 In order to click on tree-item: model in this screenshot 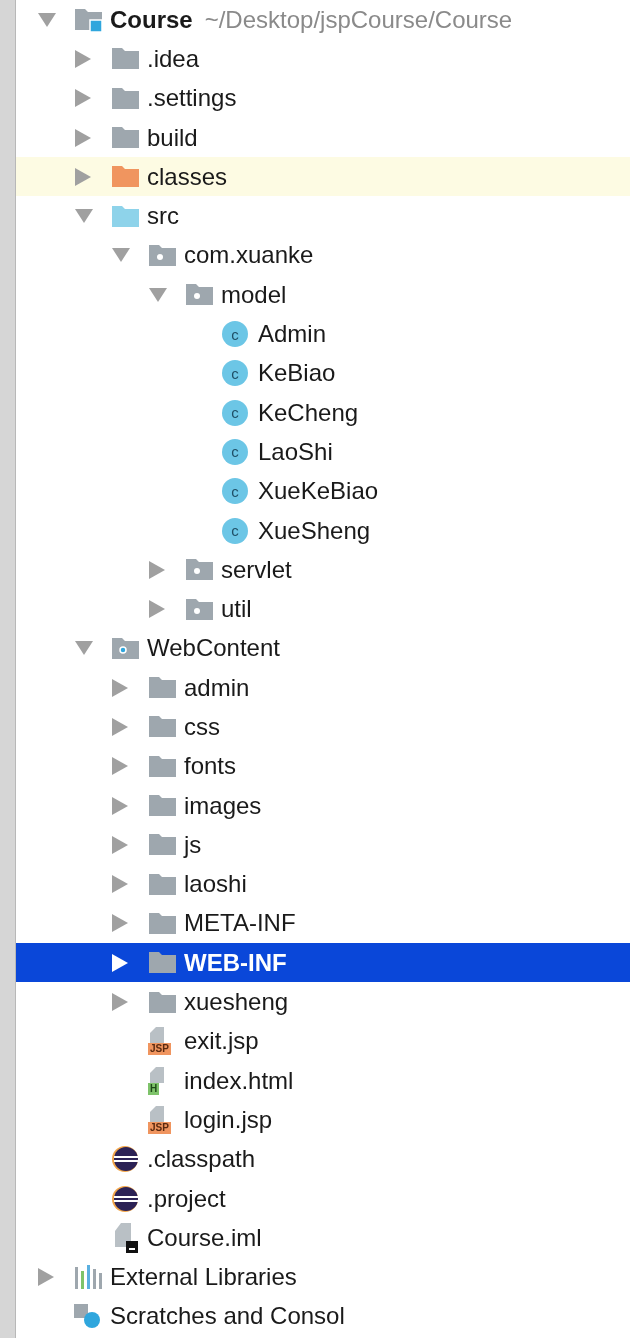, I will do `click(323, 295)`.